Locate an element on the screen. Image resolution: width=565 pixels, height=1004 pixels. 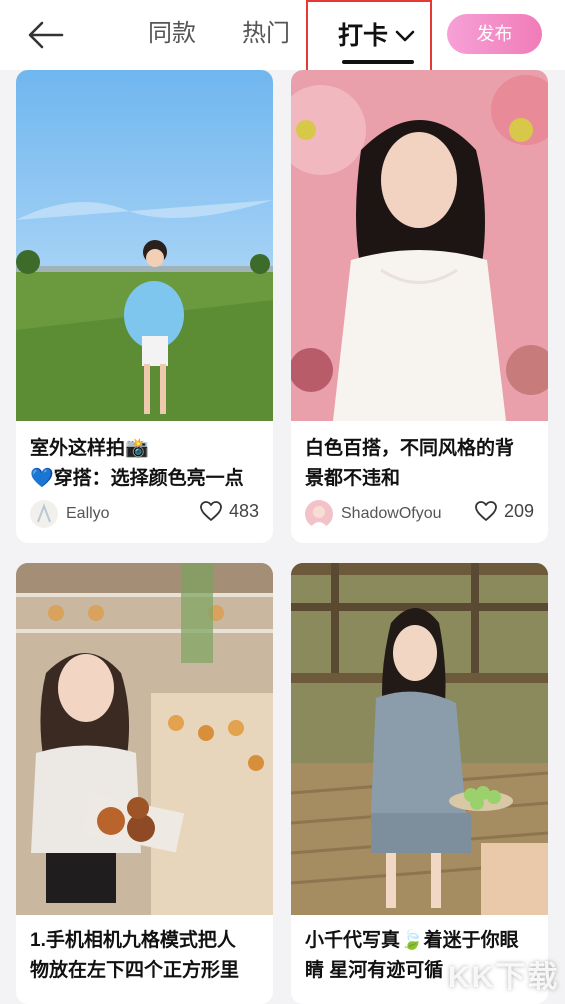
tab-check-in: 打卡 is located at coordinates (369, 38).